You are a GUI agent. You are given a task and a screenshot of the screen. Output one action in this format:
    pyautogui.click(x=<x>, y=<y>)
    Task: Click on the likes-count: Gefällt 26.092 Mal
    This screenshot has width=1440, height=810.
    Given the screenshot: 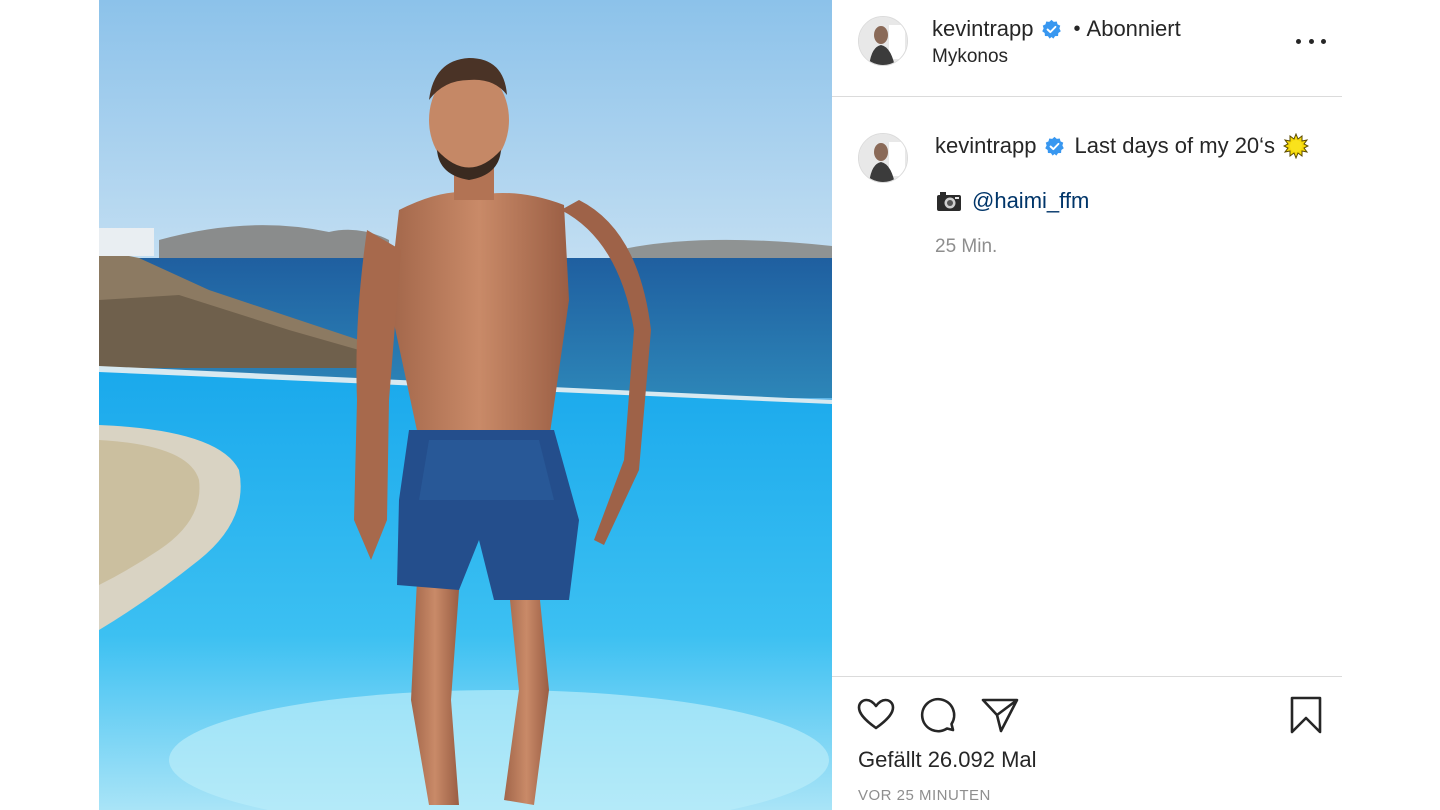 What is the action you would take?
    pyautogui.click(x=947, y=760)
    